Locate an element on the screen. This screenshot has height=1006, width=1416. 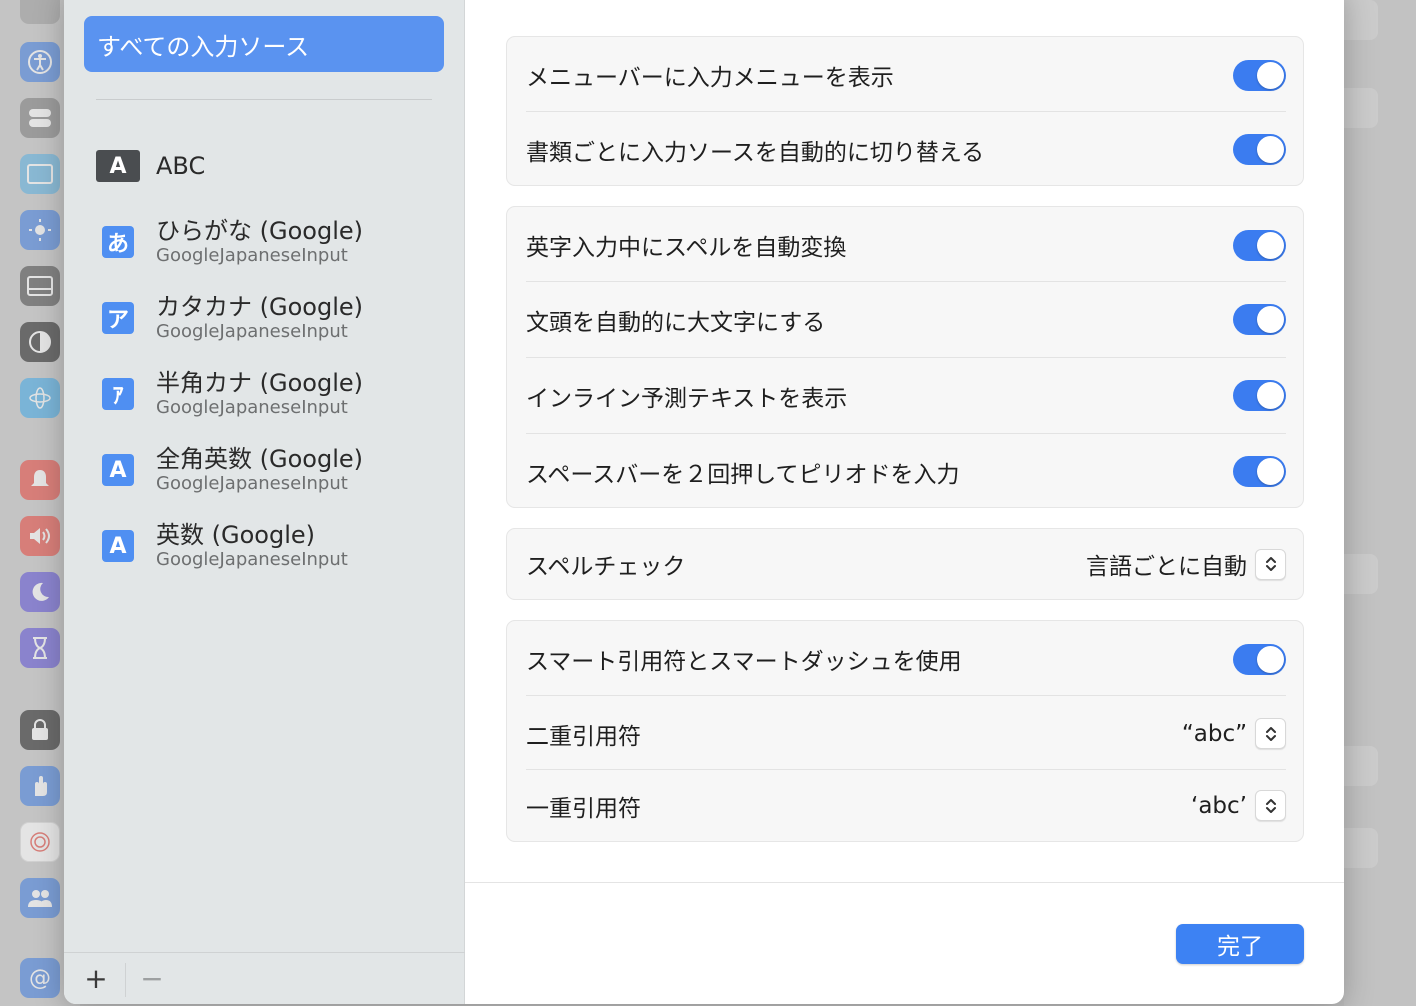
control-center-icon is located at coordinates (40, 118).